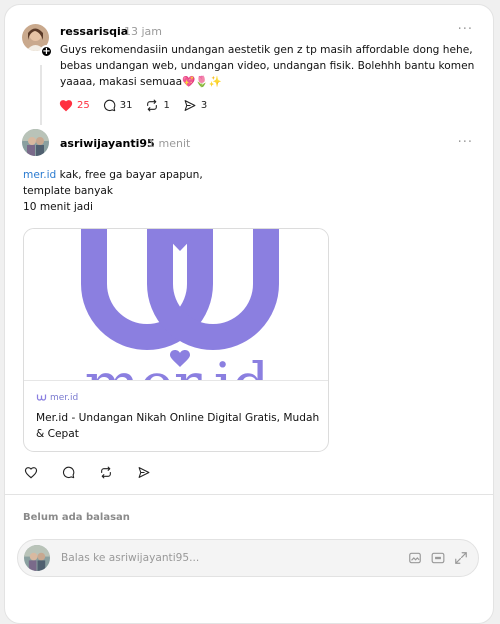 The height and width of the screenshot is (624, 500). I want to click on repost-button, so click(108, 472).